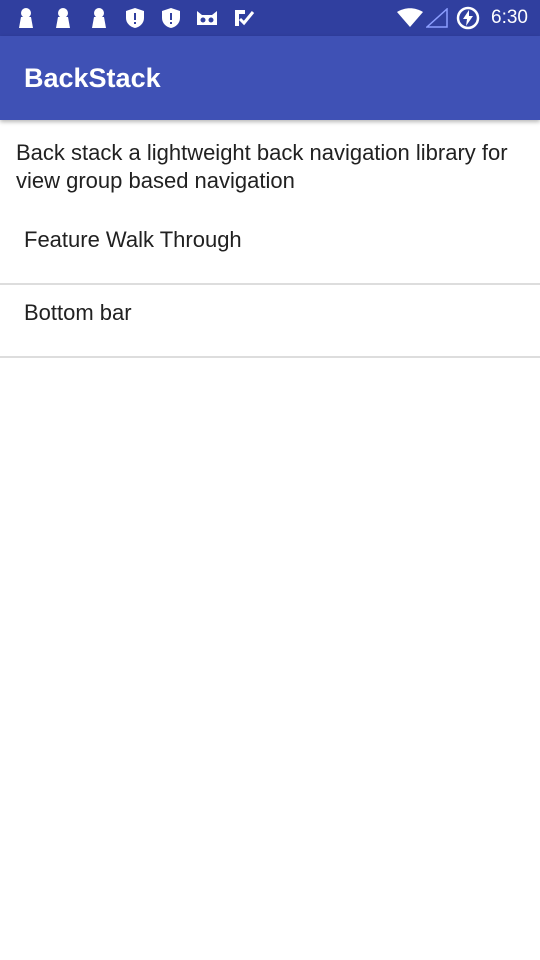  I want to click on list-item-bottom-bar: Bottom bar, so click(270, 321).